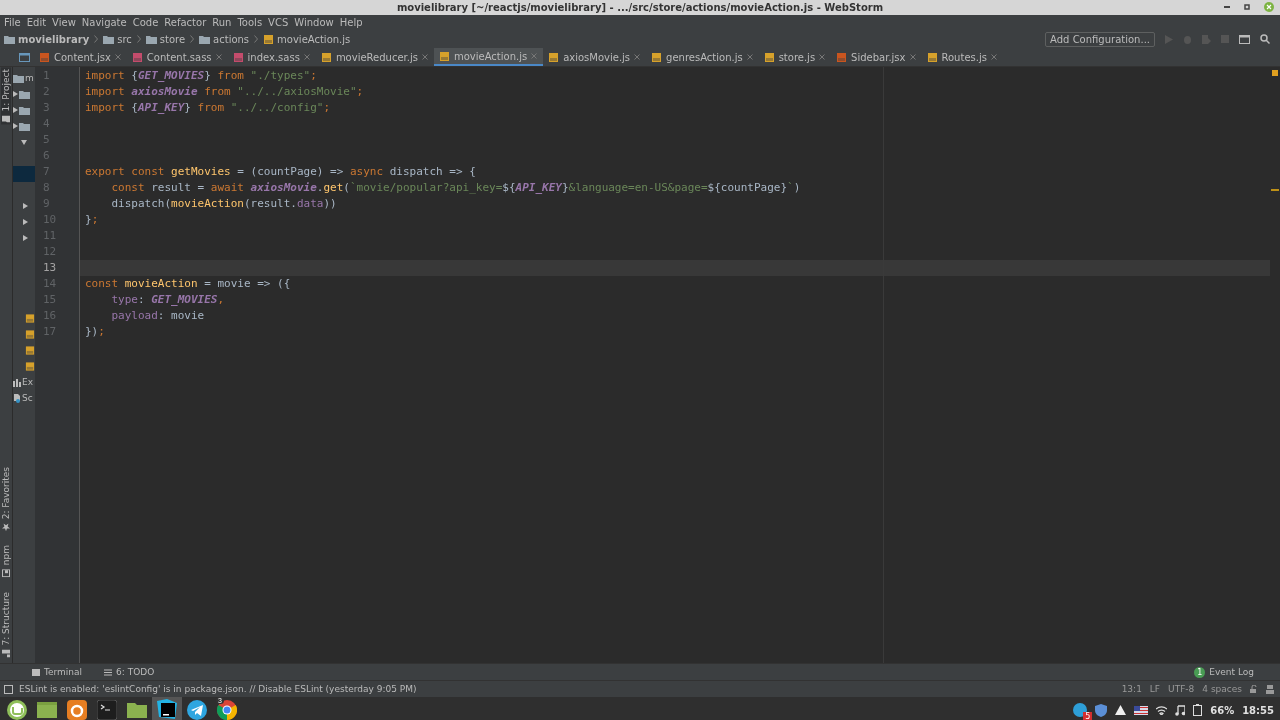  I want to click on editor-tab: Sidebar.jsx, so click(876, 57).